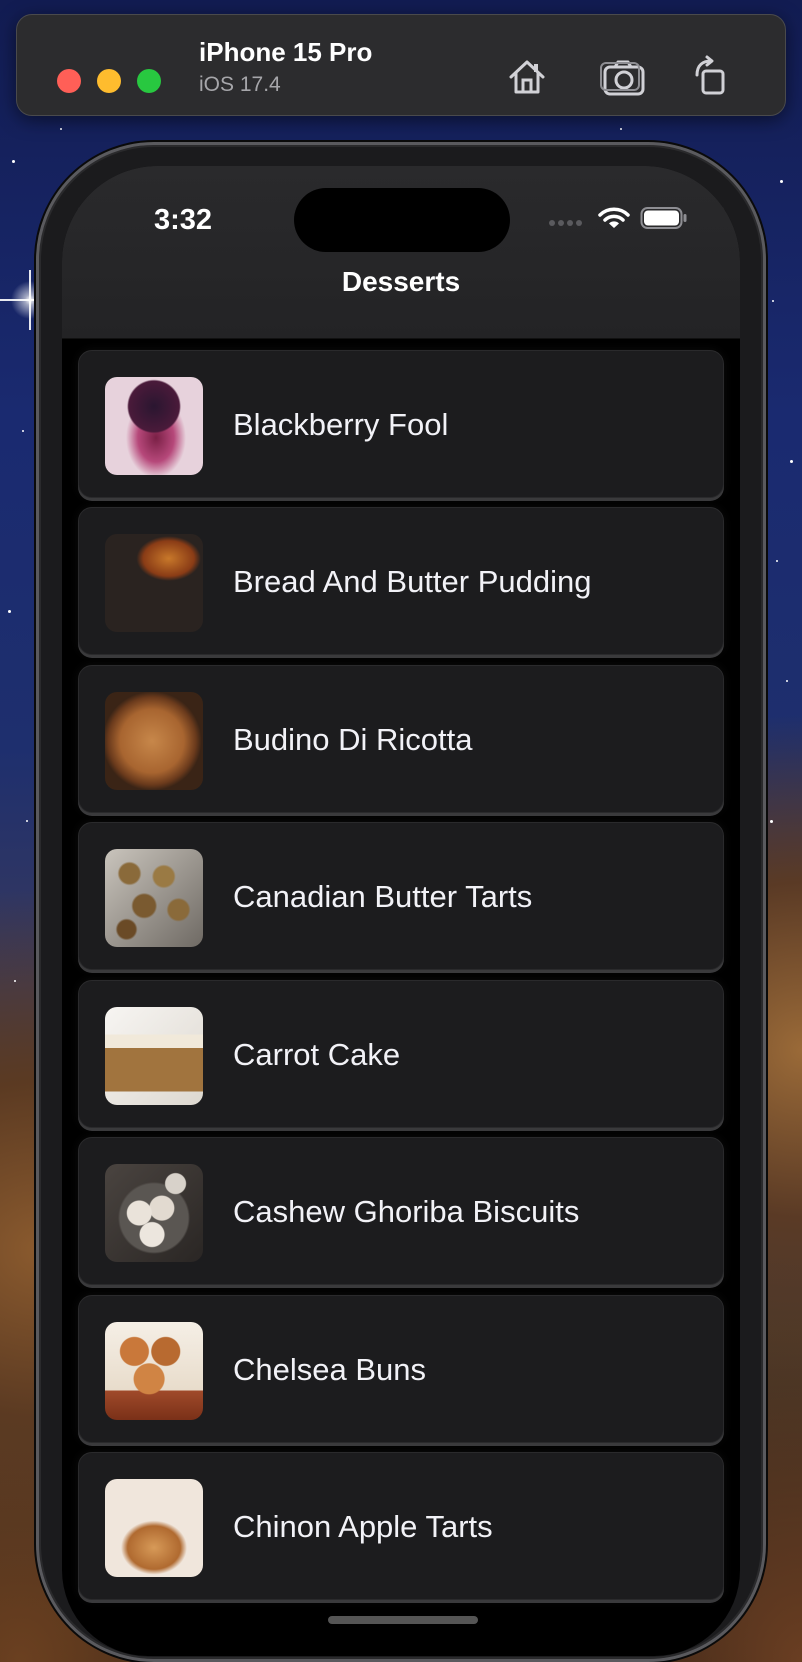 Image resolution: width=802 pixels, height=1662 pixels. Describe the element at coordinates (403, 1620) in the screenshot. I see `home-indicator` at that location.